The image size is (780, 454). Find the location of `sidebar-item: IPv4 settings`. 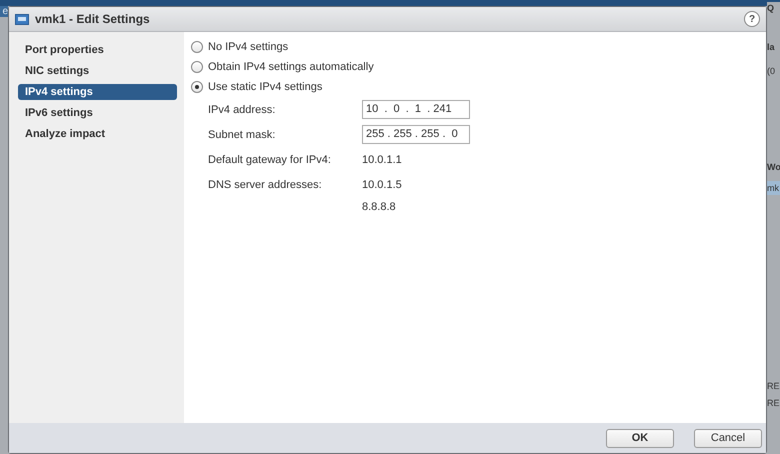

sidebar-item: IPv4 settings is located at coordinates (97, 92).